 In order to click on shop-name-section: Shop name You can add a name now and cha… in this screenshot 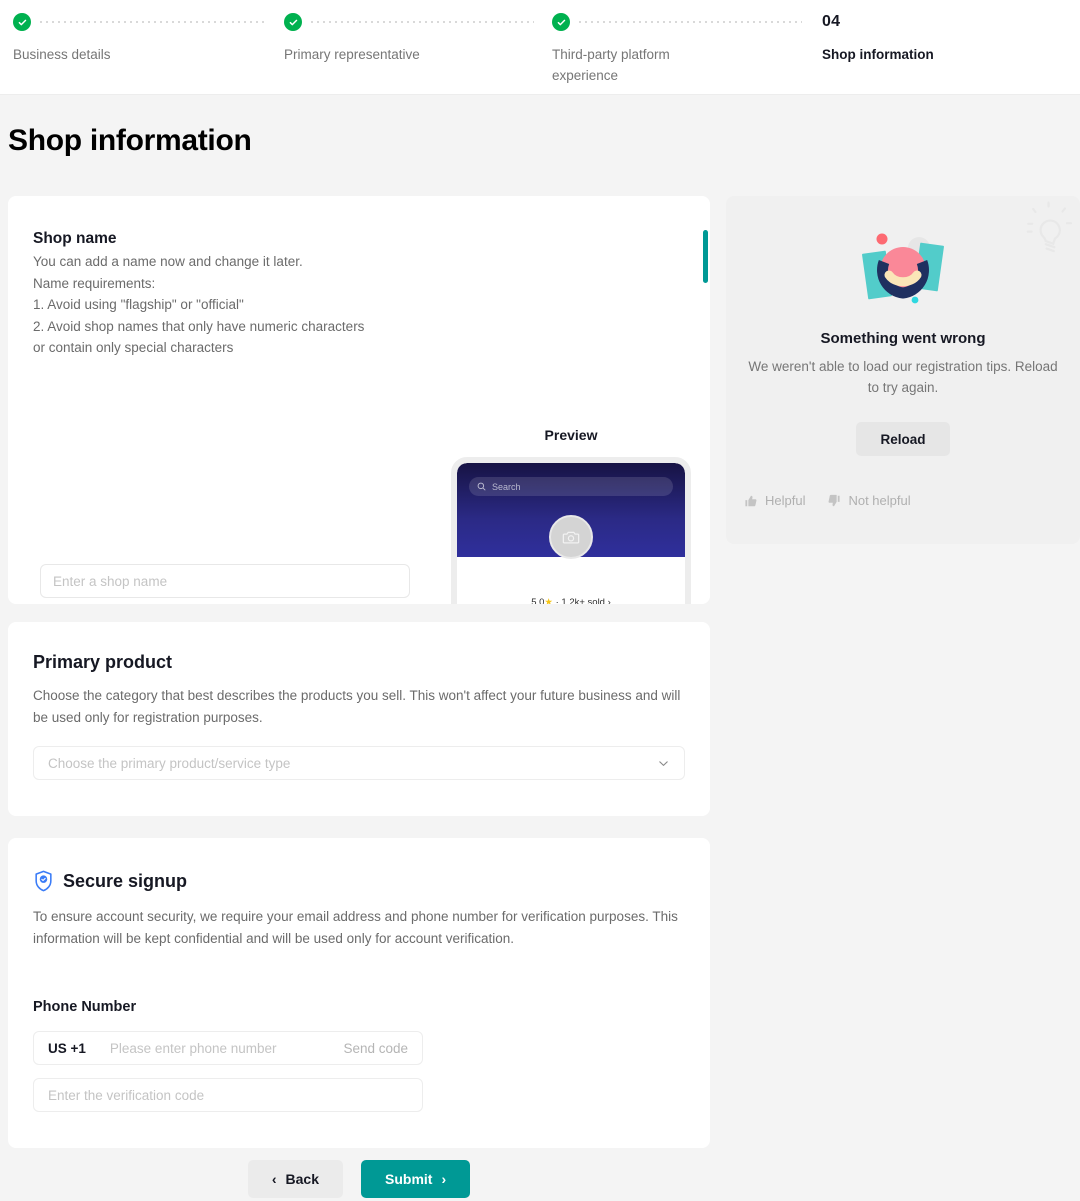, I will do `click(223, 294)`.